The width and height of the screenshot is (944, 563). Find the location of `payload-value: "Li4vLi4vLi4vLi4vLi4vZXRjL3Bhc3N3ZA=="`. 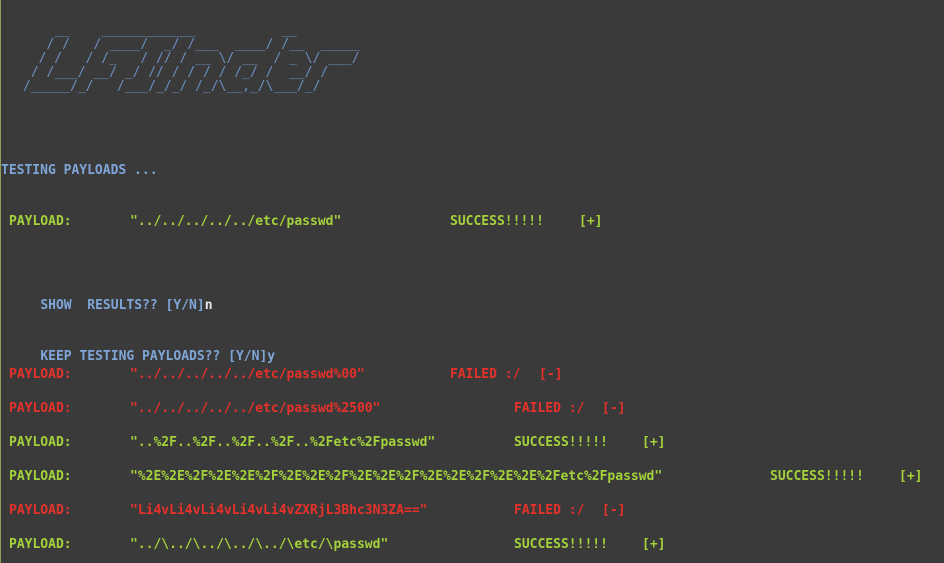

payload-value: "Li4vLi4vLi4vLi4vLi4vZXRjL3Bhc3N3ZA==" is located at coordinates (279, 510).